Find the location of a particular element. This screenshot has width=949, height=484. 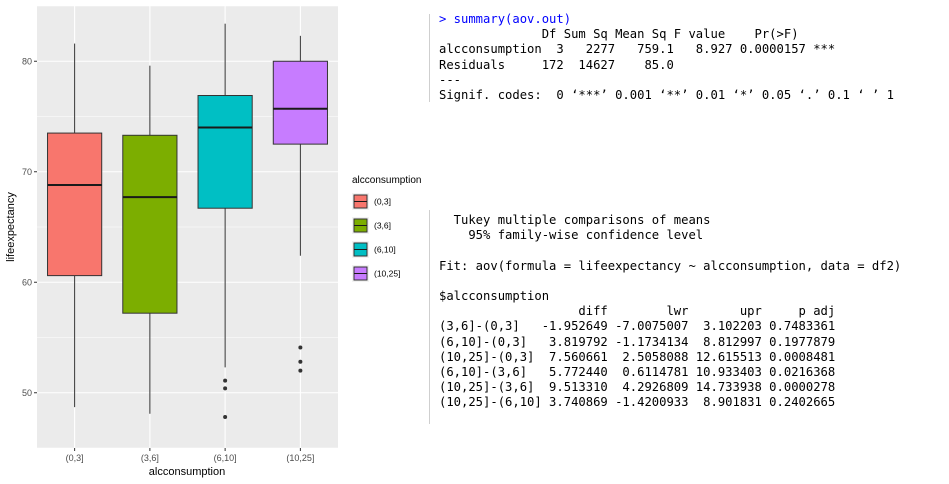

y-tick-label: 80 is located at coordinates (27, 61).